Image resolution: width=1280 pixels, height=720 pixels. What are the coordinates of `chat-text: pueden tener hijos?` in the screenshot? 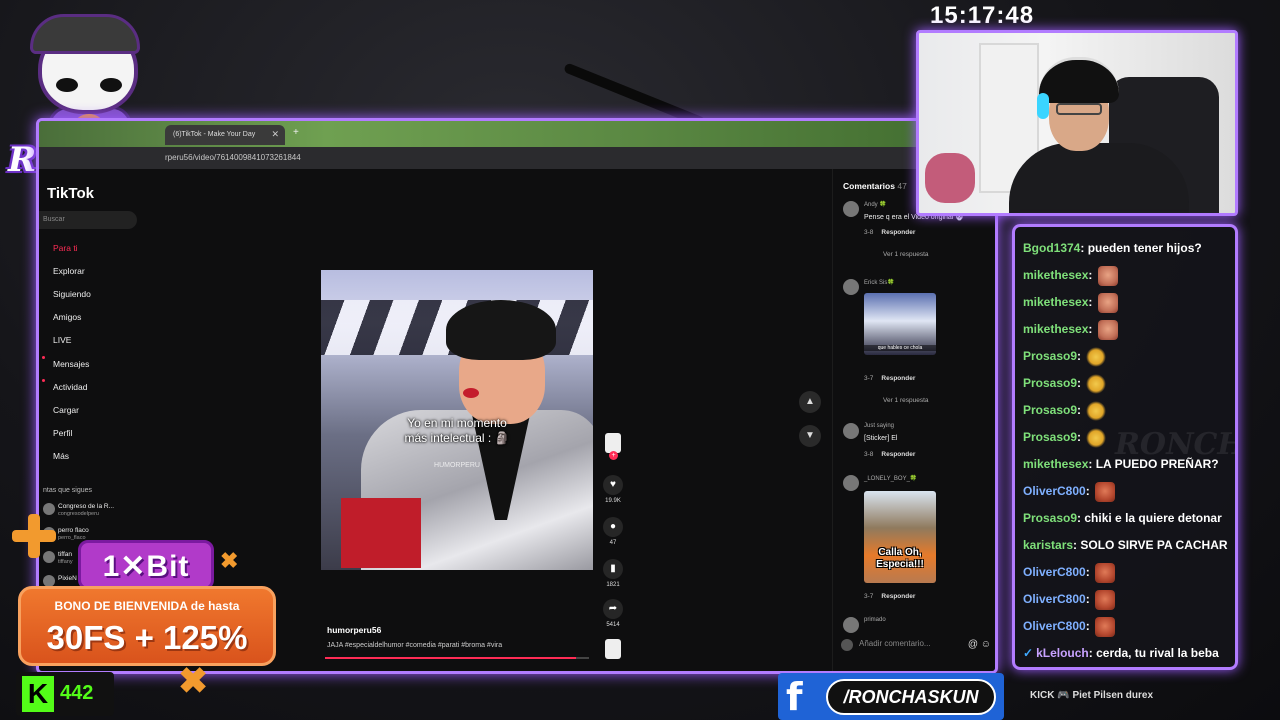 It's located at (1144, 248).